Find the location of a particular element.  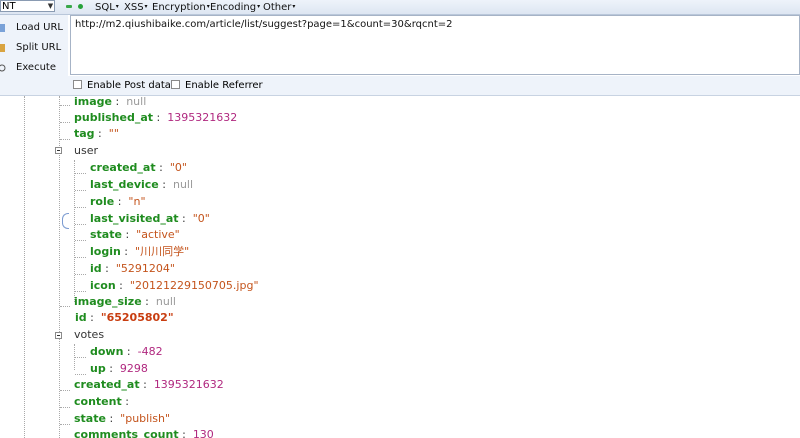

menu-encryption: Encryption▾ is located at coordinates (181, 7).